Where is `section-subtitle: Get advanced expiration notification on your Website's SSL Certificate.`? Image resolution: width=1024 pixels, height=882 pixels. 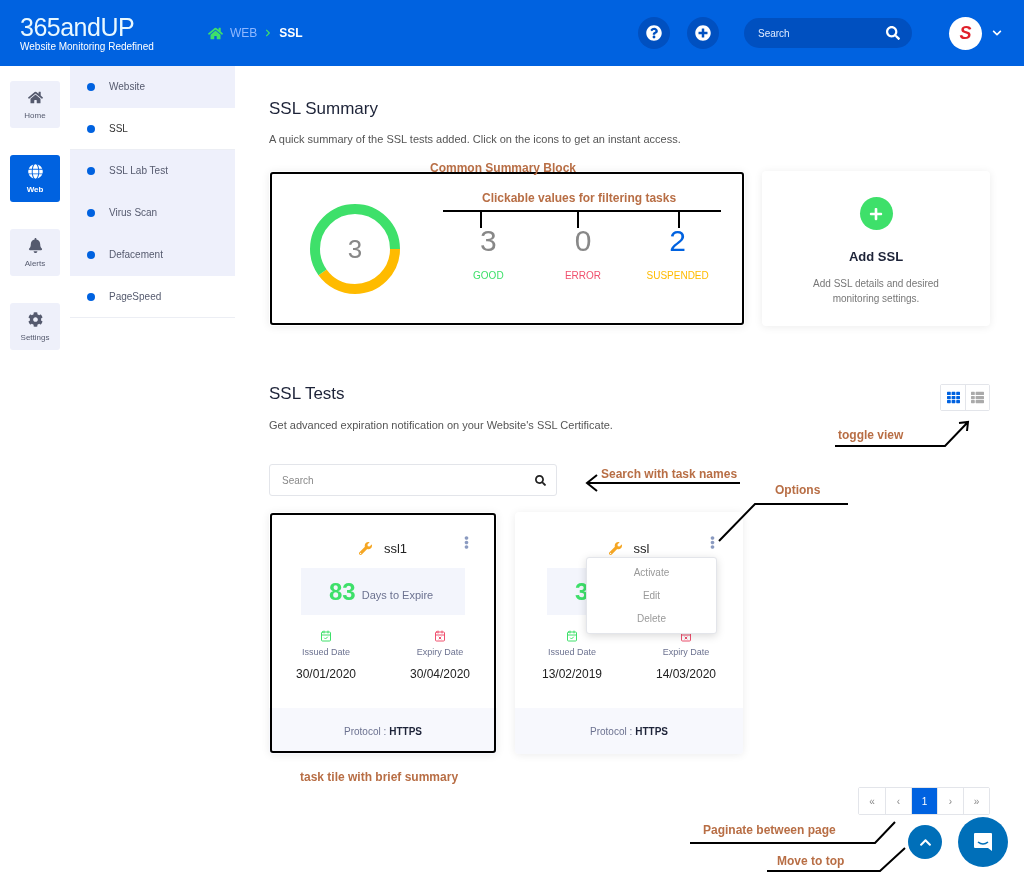
section-subtitle: Get advanced expiration notification on your Website's SSL Certificate. is located at coordinates (441, 425).